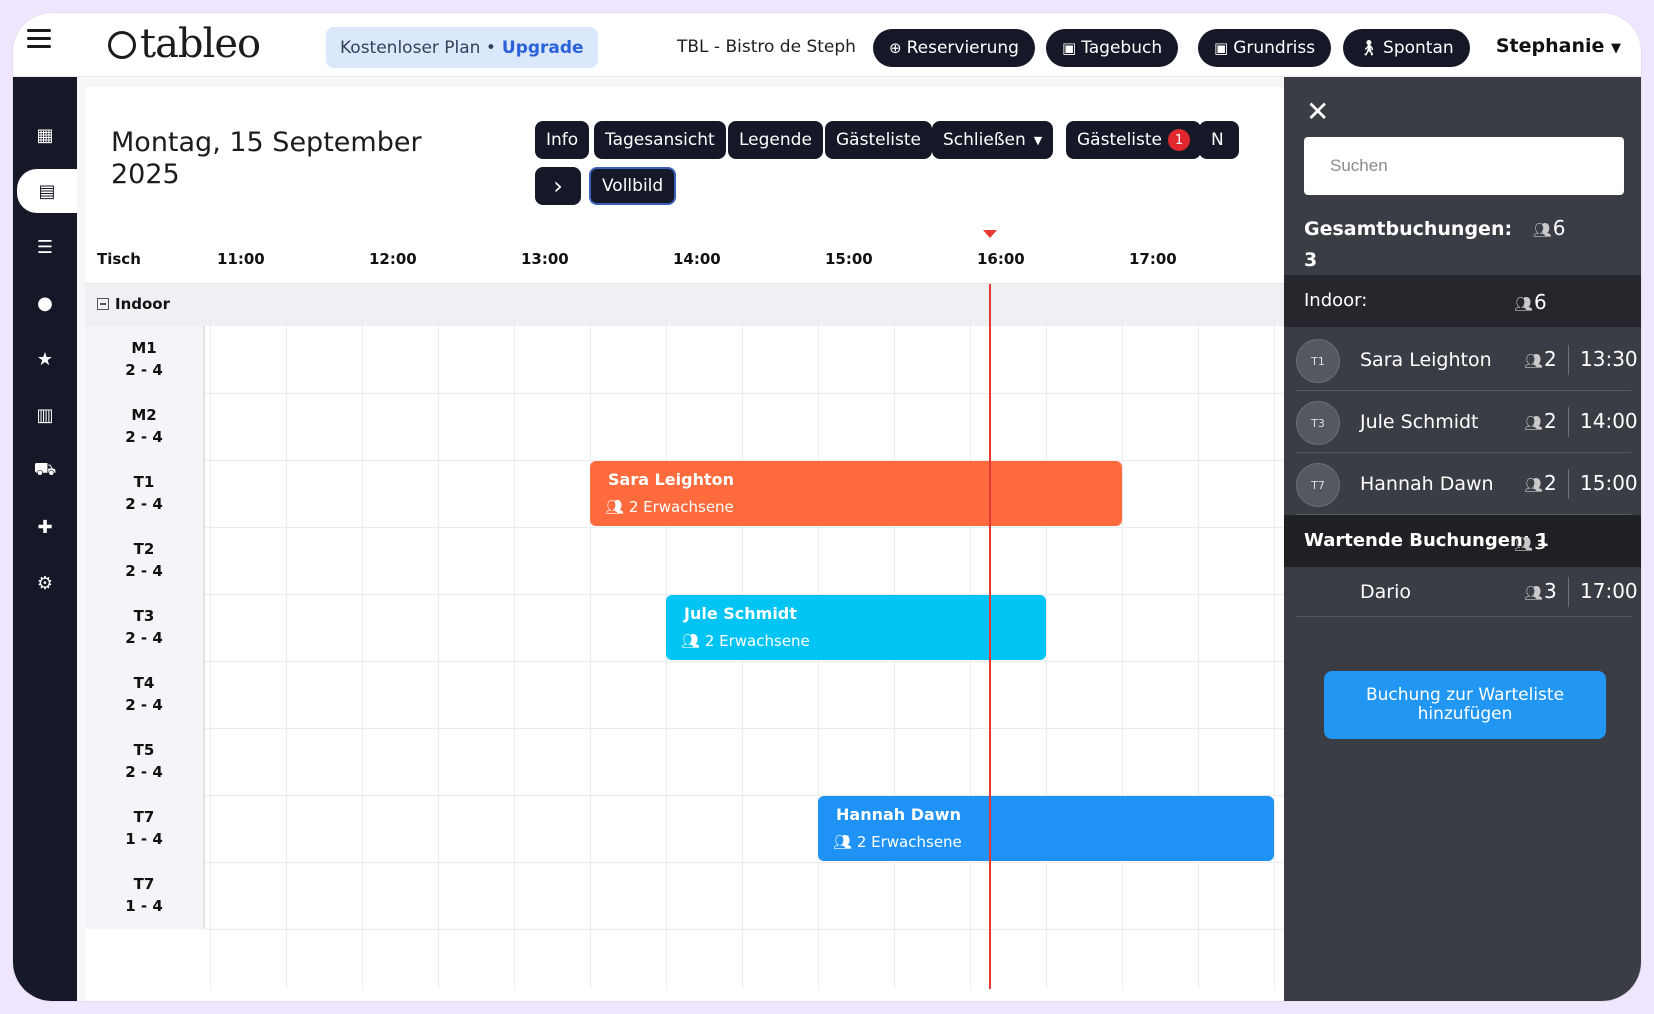 The width and height of the screenshot is (1654, 1014). I want to click on booking-block: Sara Leighton 👥︎ 2 Erwachsene, so click(856, 493).